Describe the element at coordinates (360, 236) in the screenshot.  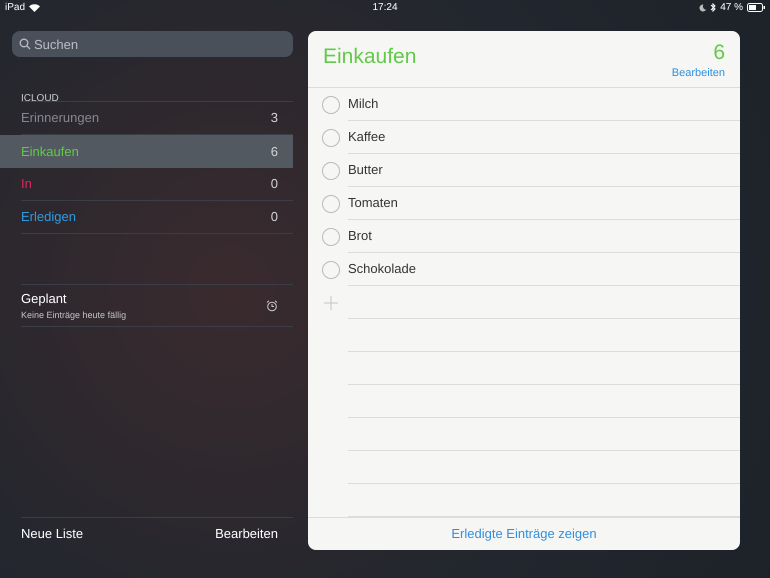
I see `reminder-text: Brot` at that location.